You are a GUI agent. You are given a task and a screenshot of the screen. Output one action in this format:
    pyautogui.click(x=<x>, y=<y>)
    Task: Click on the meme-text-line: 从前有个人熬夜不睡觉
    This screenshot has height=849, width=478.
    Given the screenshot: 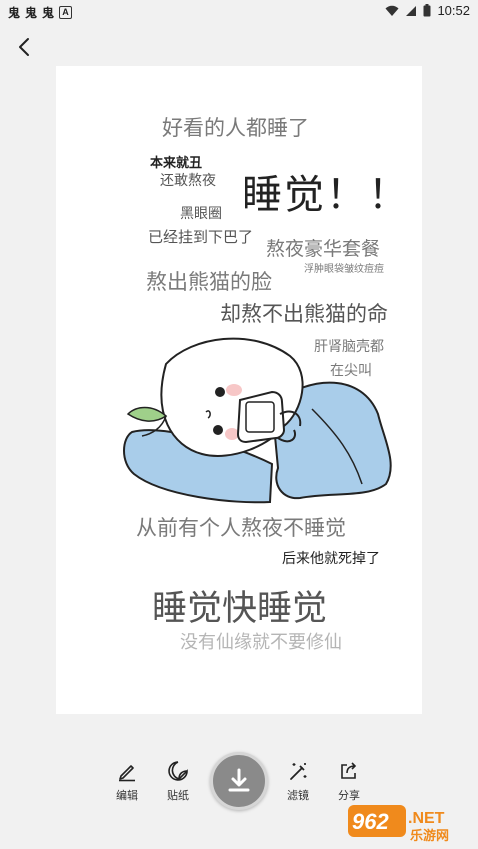 What is the action you would take?
    pyautogui.click(x=241, y=528)
    